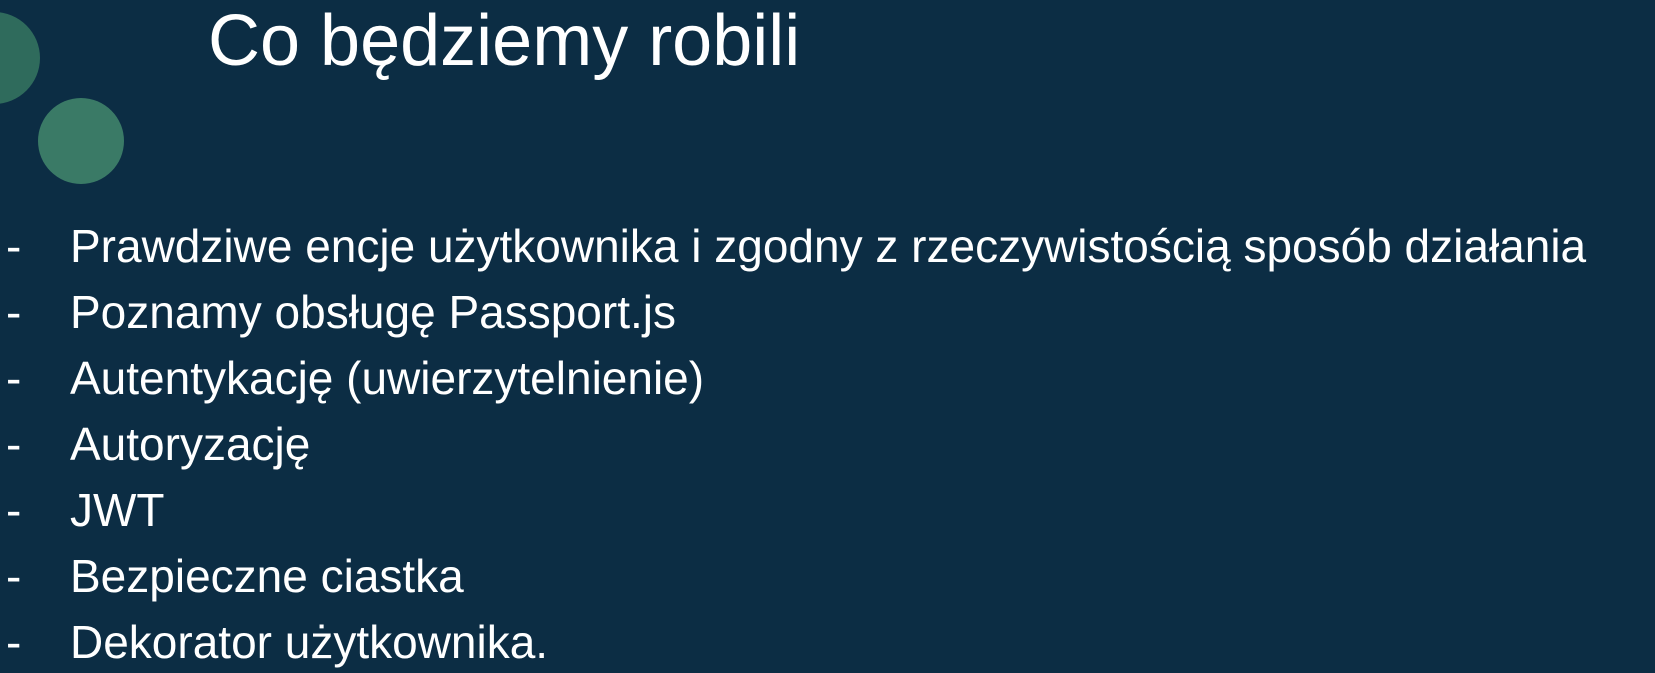  I want to click on bullet-text: Bezpieczne ciastka, so click(267, 576).